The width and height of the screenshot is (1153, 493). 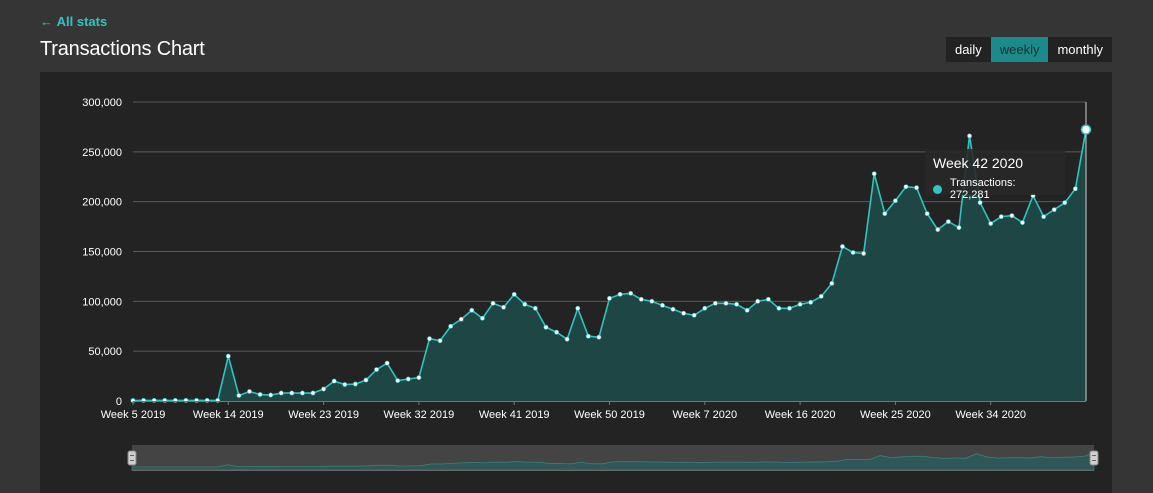 What do you see at coordinates (323, 415) in the screenshot?
I see `x-tick-label: Week 23 2019` at bounding box center [323, 415].